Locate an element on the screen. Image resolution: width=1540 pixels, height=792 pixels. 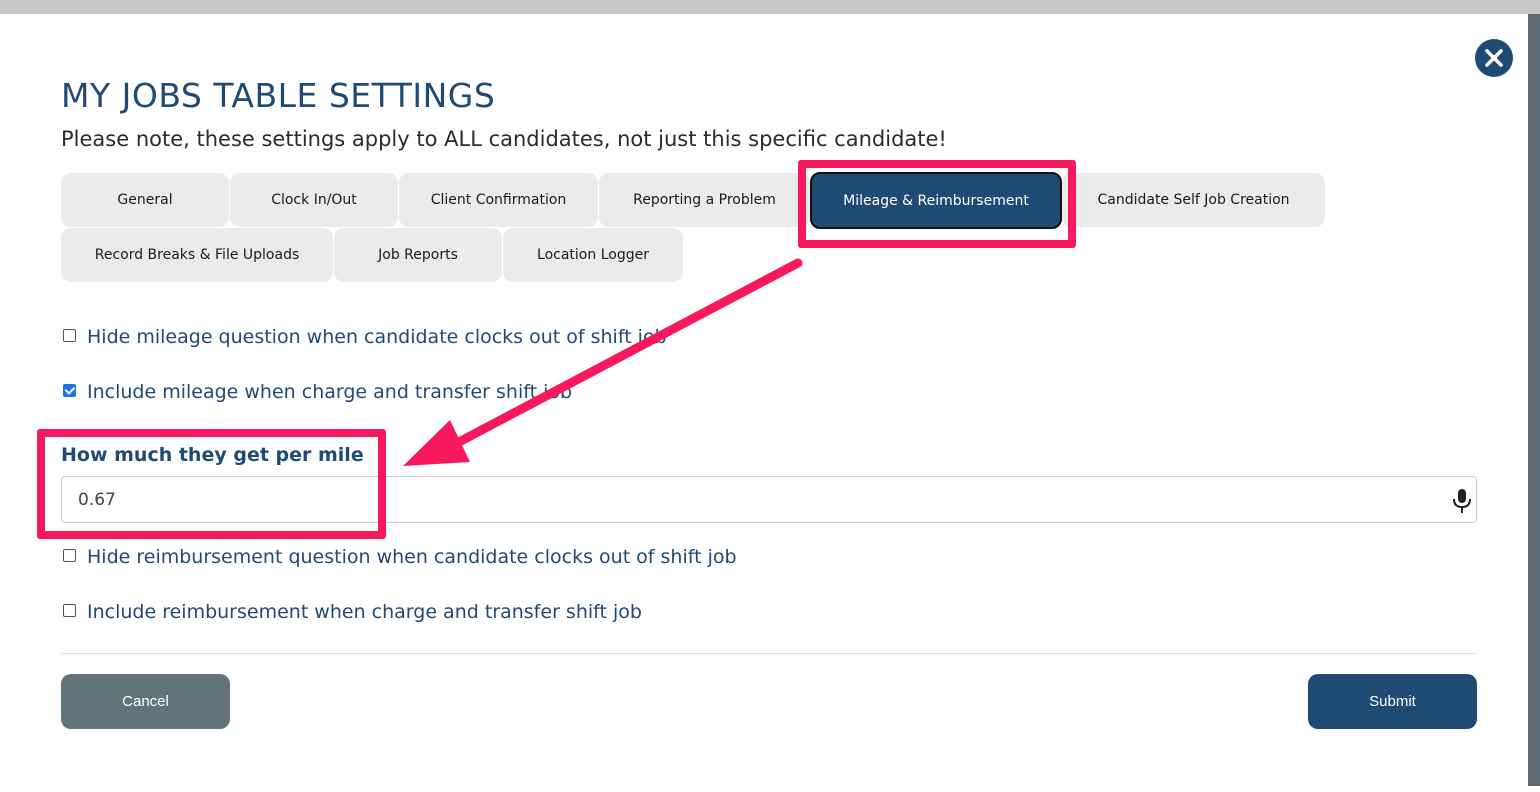
tab-record-breaks-file-uploads: Record Breaks & File Uploads is located at coordinates (197, 255).